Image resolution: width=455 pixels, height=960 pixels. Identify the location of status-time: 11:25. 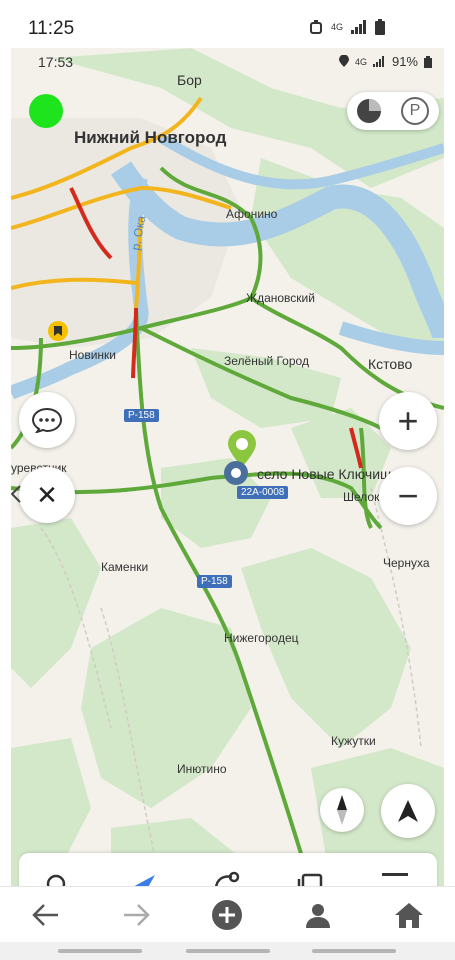
(51, 28).